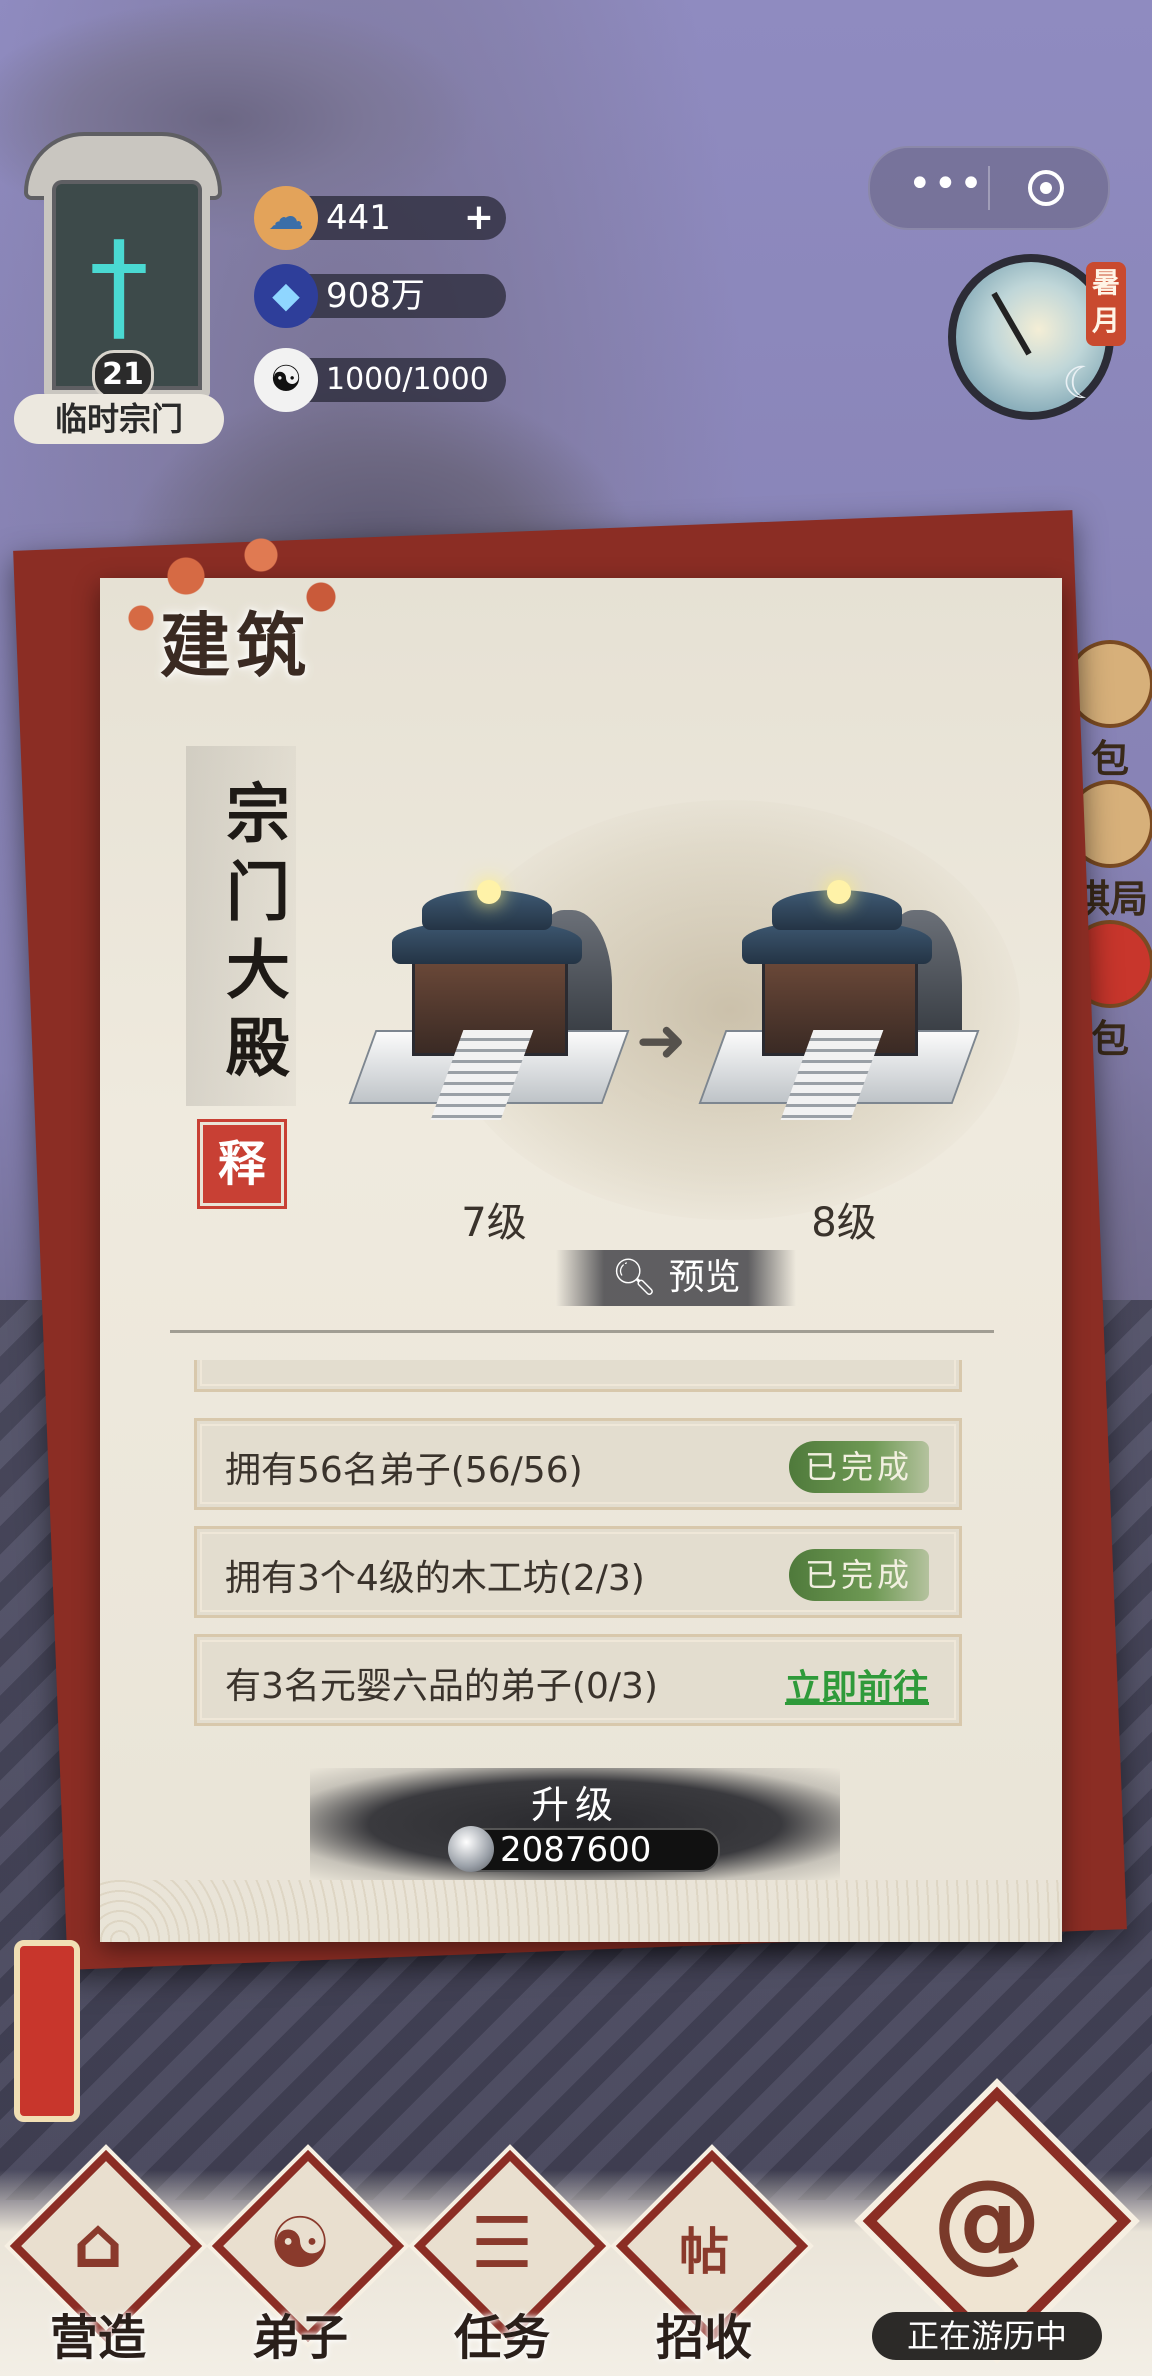 Image resolution: width=1152 pixels, height=2376 pixels. I want to click on arrow-right-icon: ➜, so click(661, 1041).